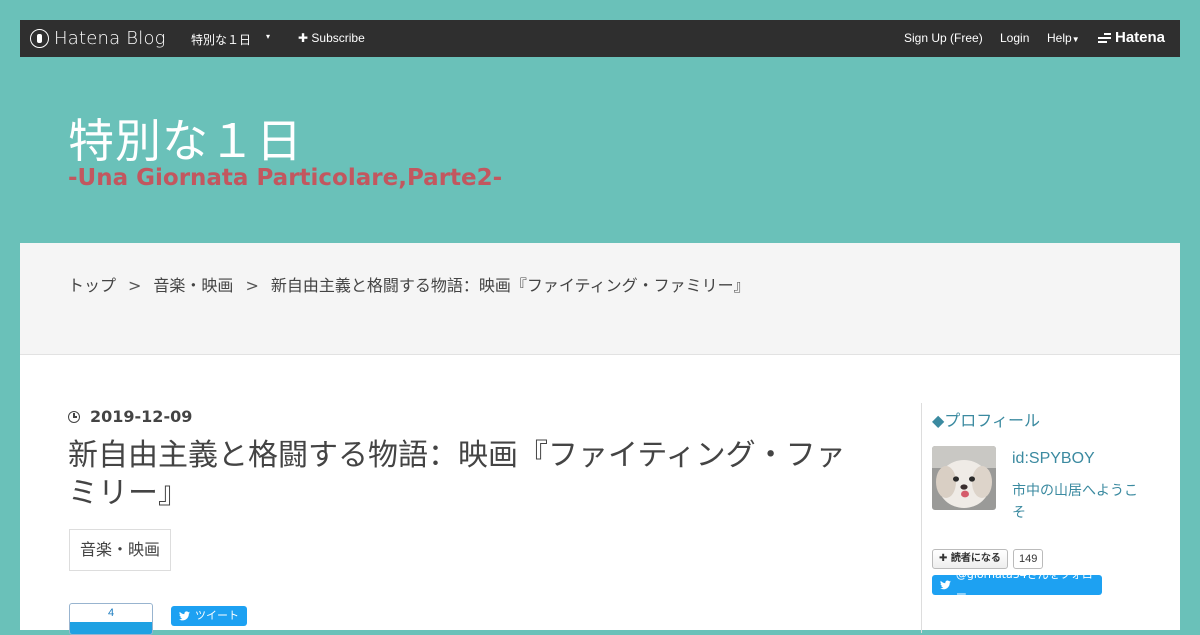  I want to click on signup-link: Sign Up (Free), so click(943, 38).